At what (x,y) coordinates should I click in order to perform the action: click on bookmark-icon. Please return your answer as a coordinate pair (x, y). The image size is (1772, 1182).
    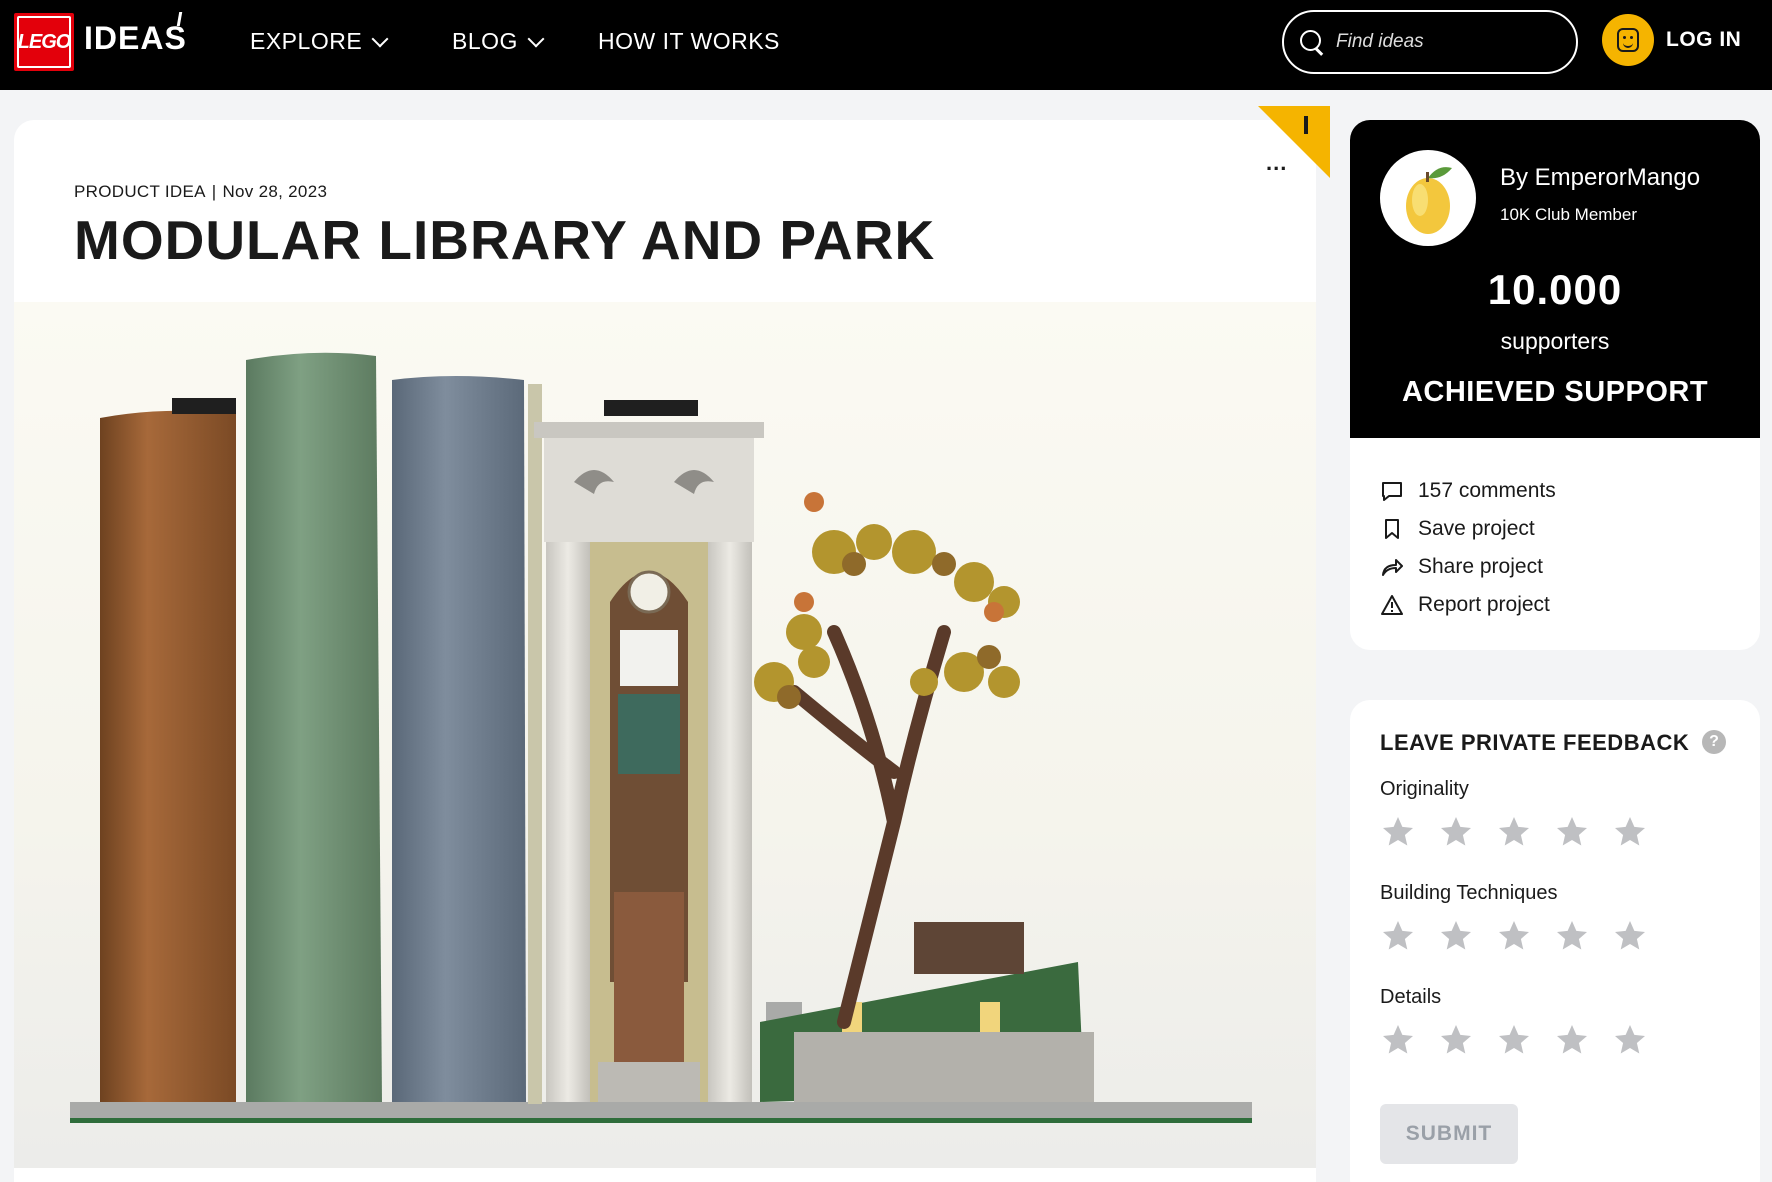
    Looking at the image, I should click on (1392, 529).